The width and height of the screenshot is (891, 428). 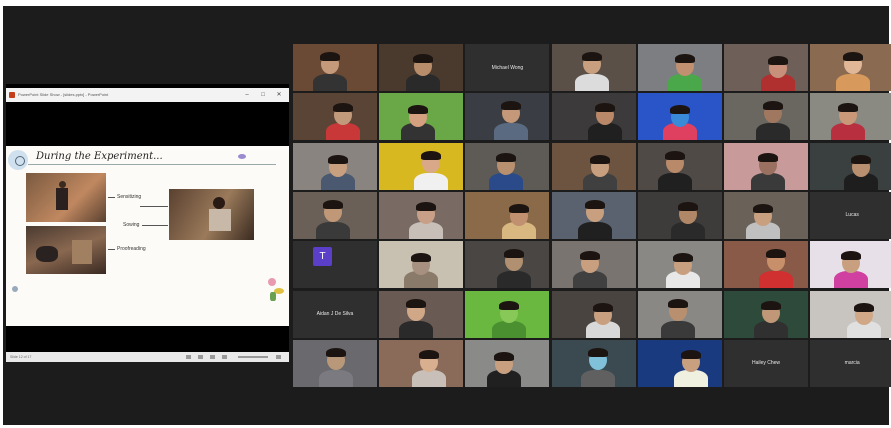 I want to click on participant-name: Michael Wong, so click(x=507, y=67).